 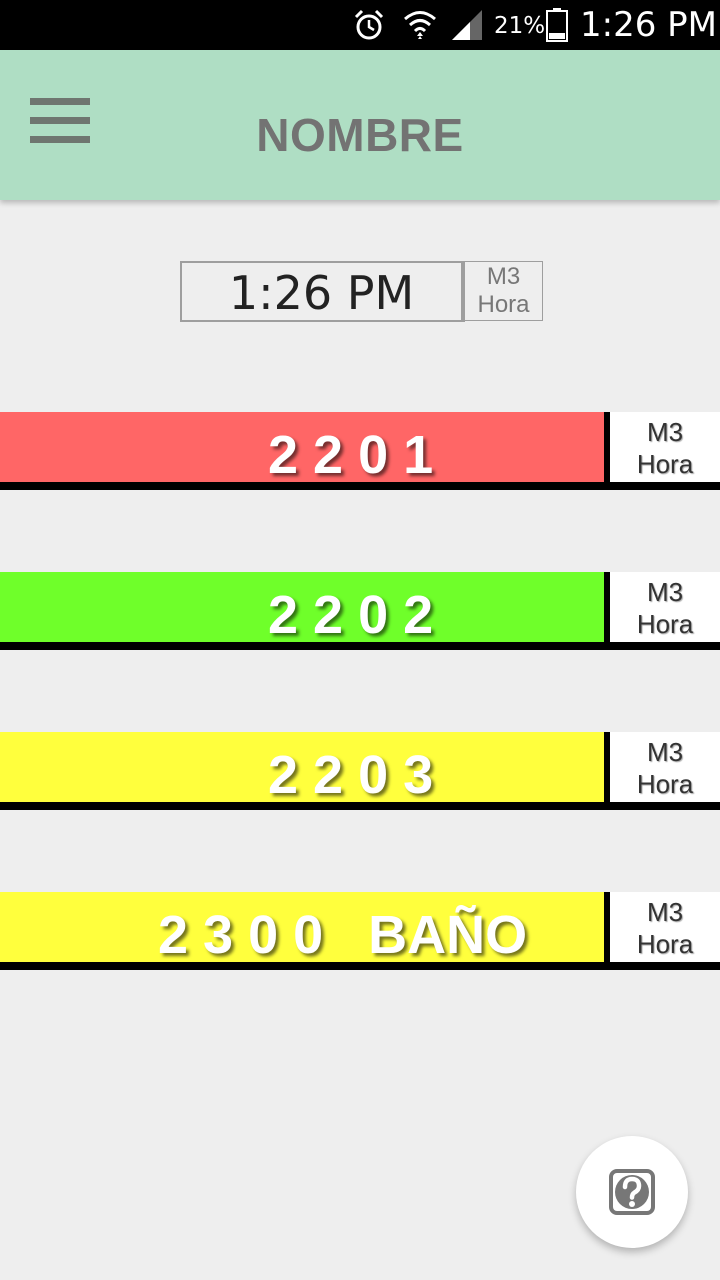 What do you see at coordinates (351, 615) in the screenshot?
I see `row-label: 2 2 0 2` at bounding box center [351, 615].